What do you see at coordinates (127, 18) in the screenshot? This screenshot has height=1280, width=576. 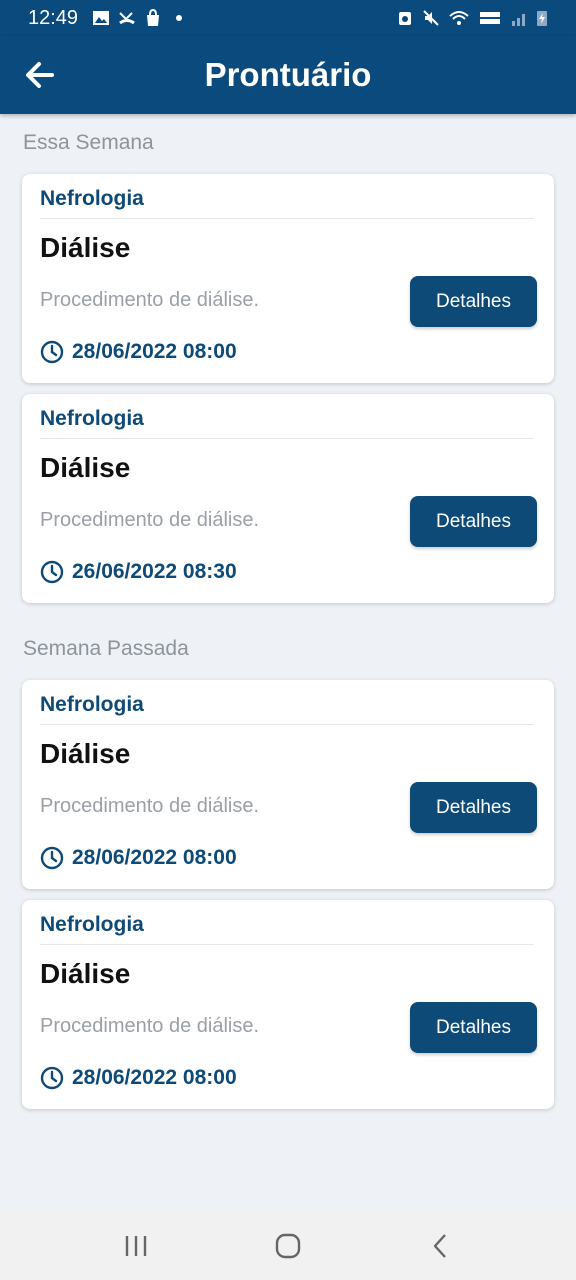 I see `missed-call-icon` at bounding box center [127, 18].